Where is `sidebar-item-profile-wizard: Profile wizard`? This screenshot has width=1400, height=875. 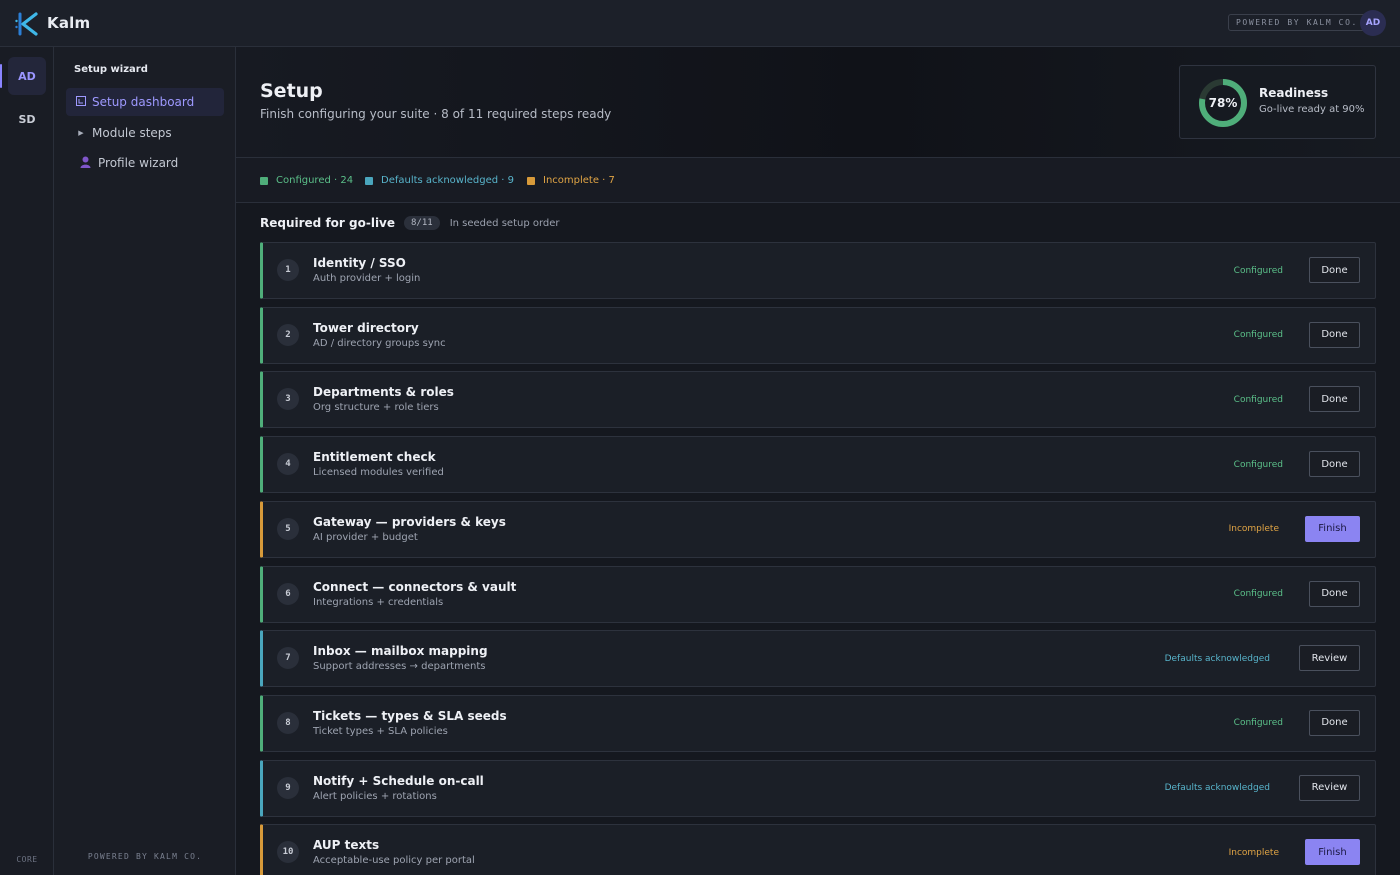 sidebar-item-profile-wizard: Profile wizard is located at coordinates (145, 163).